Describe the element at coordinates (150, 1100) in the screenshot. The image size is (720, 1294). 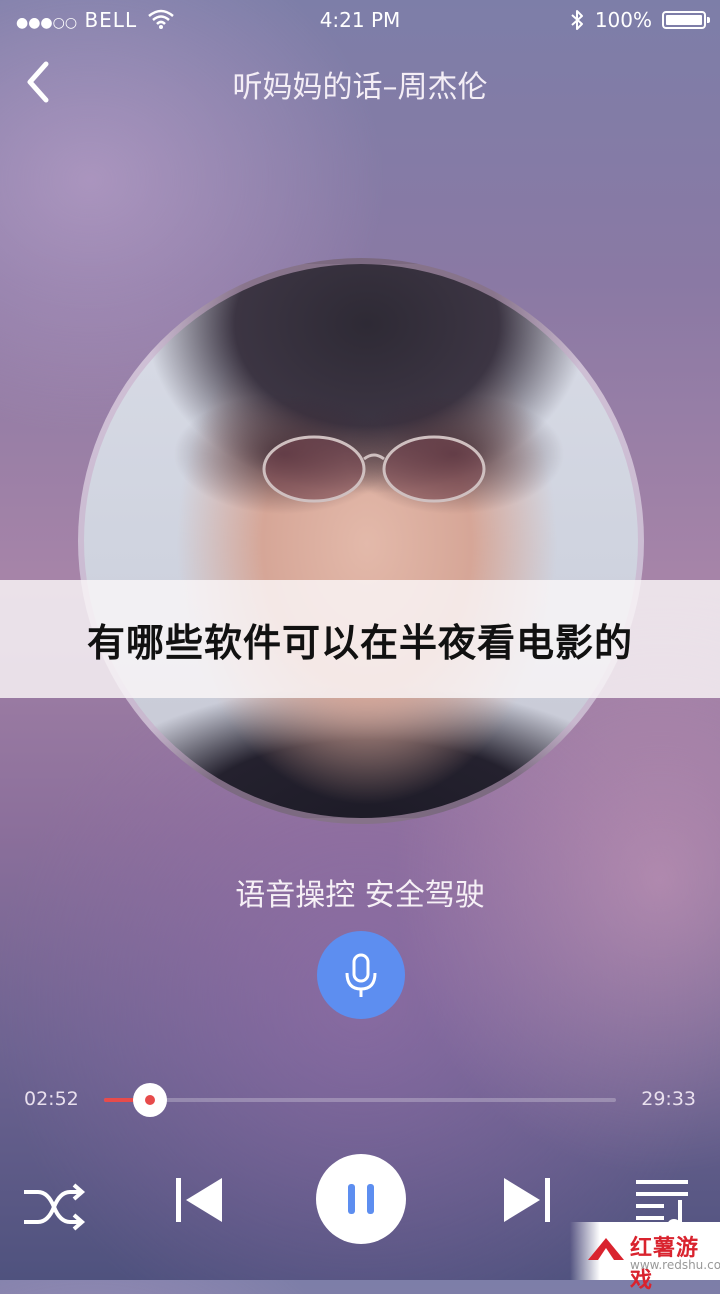
I see `progress-knob` at that location.